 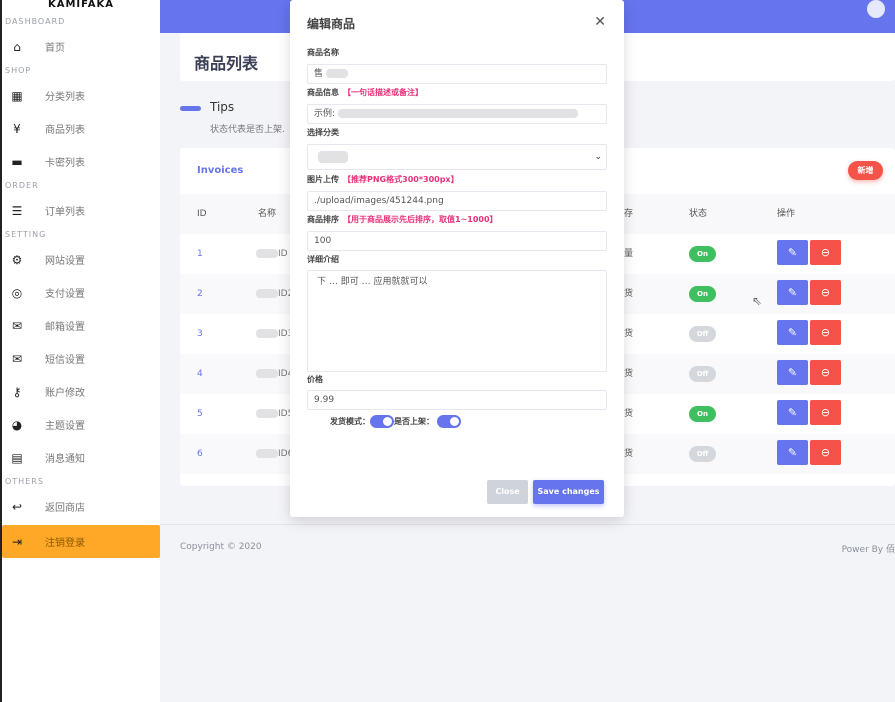 I want to click on listed-label: 是否上架：, so click(x=414, y=421).